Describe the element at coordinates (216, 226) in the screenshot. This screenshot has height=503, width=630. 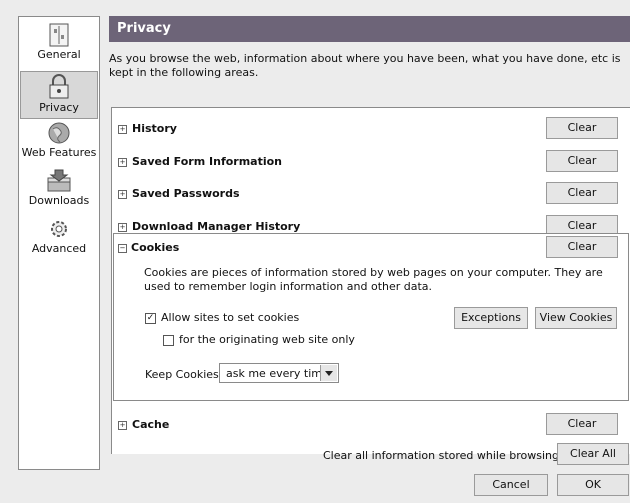
I see `download-title: Download Manager History` at that location.